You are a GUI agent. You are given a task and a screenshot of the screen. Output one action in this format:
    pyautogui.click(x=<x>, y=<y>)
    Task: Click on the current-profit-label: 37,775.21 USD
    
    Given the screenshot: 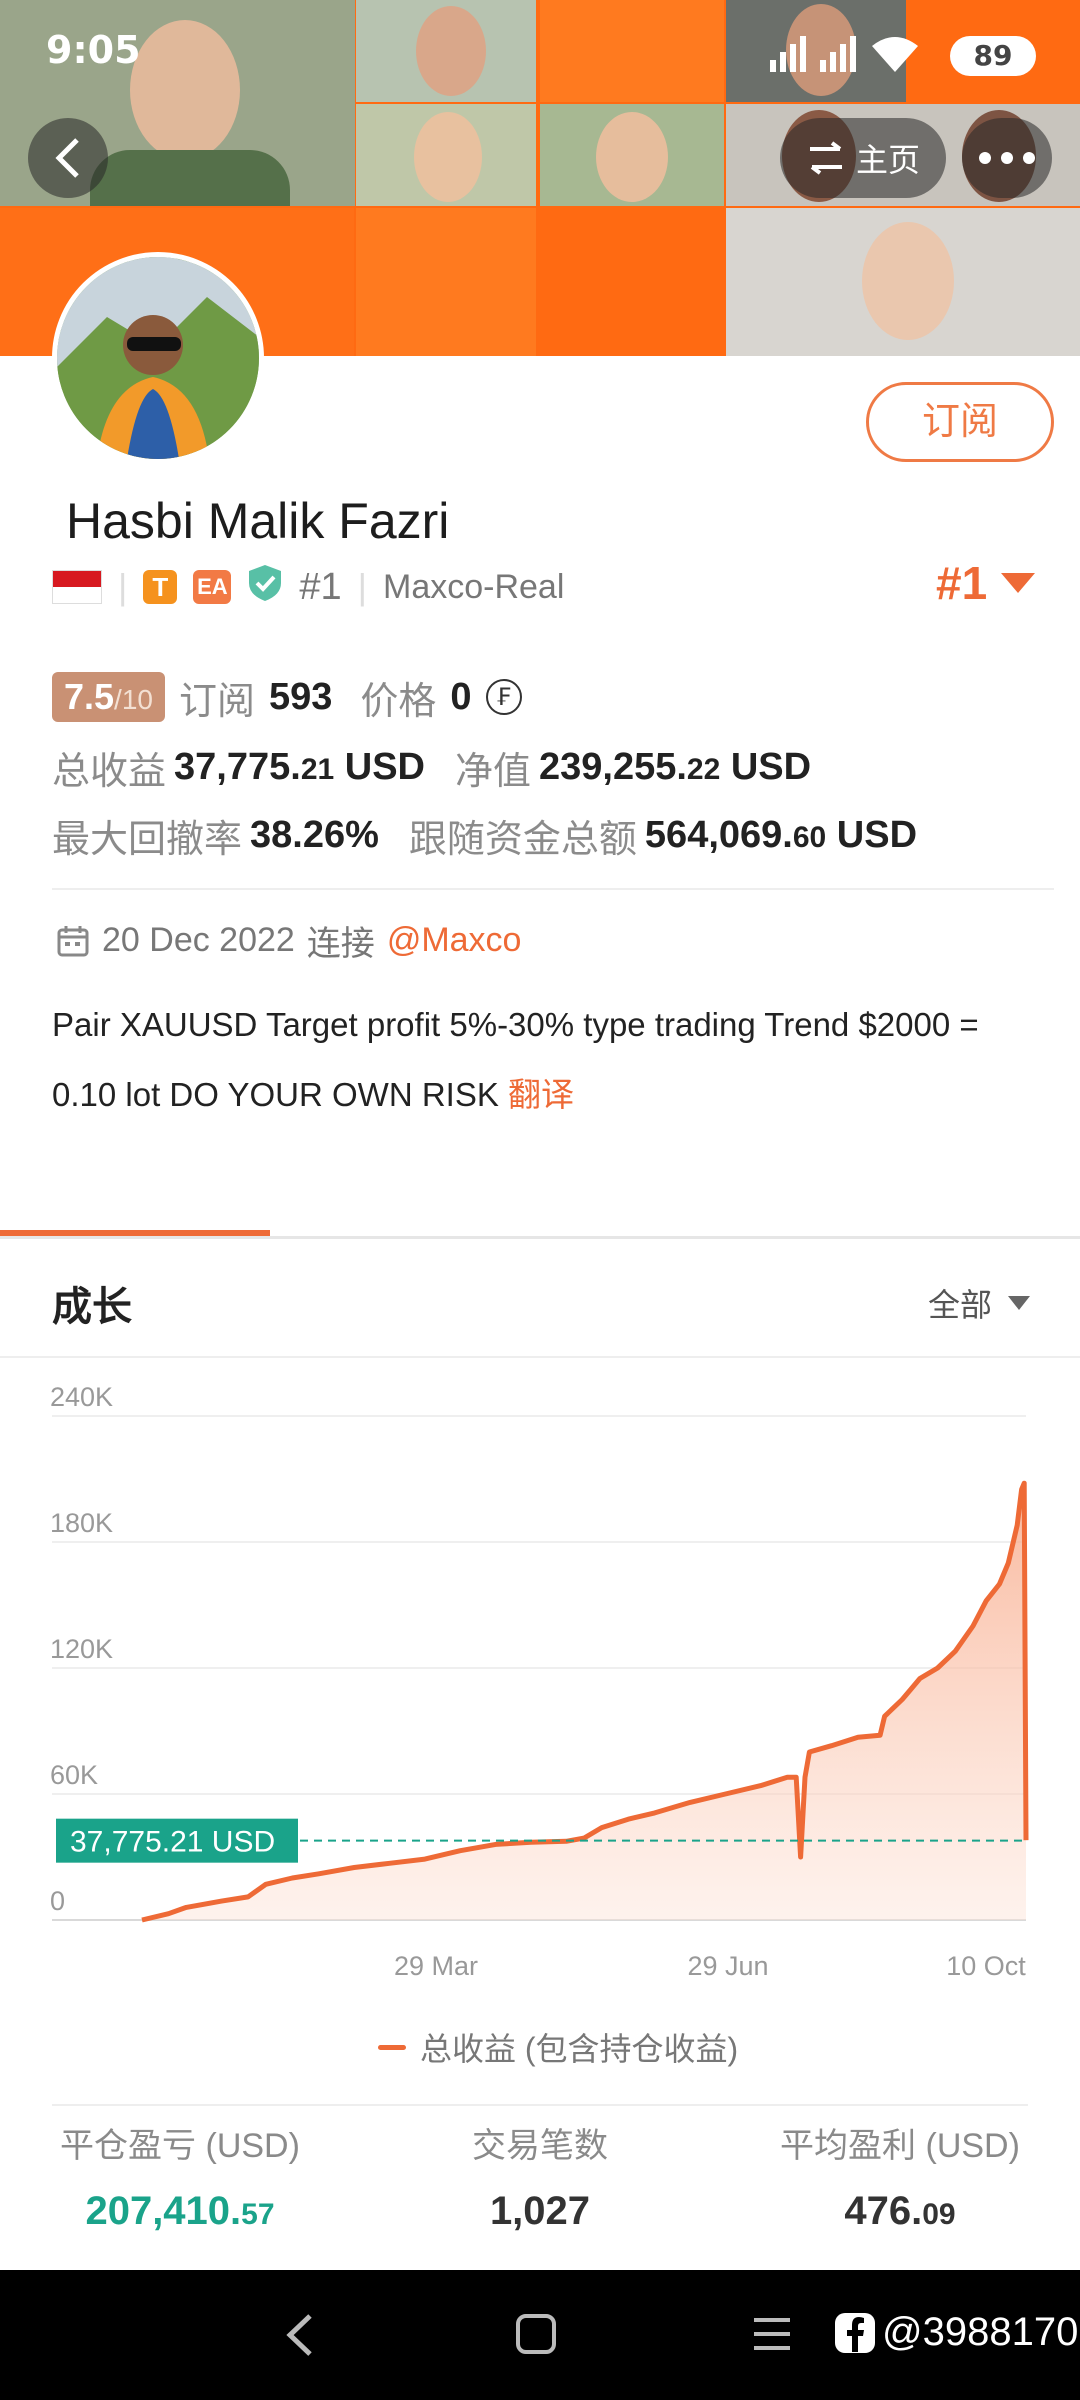 What is the action you would take?
    pyautogui.click(x=172, y=1842)
    